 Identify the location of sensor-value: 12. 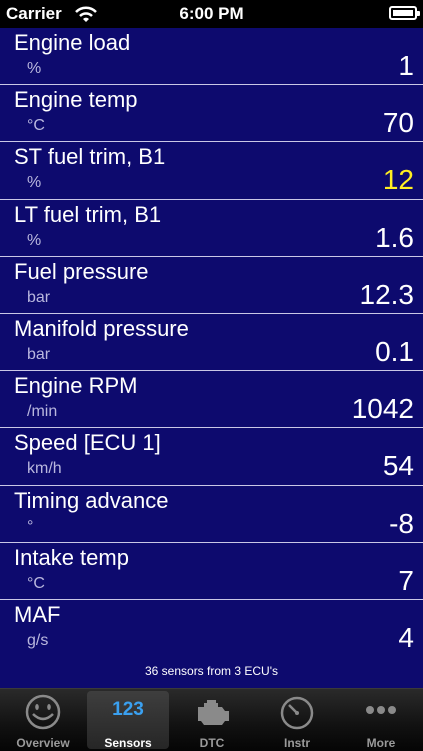
(398, 180).